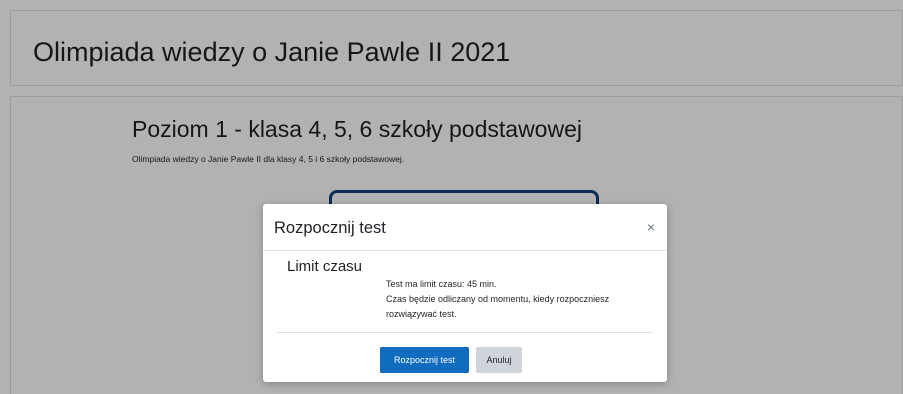  I want to click on dialog-footer: Rozpocznij test Anuluj, so click(465, 357).